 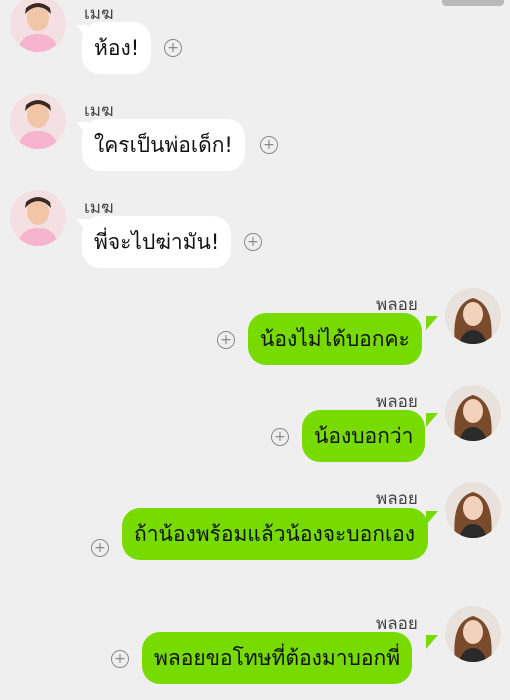 What do you see at coordinates (163, 145) in the screenshot?
I see `message-bubble: ใครเป็นพ่อเด็ก!` at bounding box center [163, 145].